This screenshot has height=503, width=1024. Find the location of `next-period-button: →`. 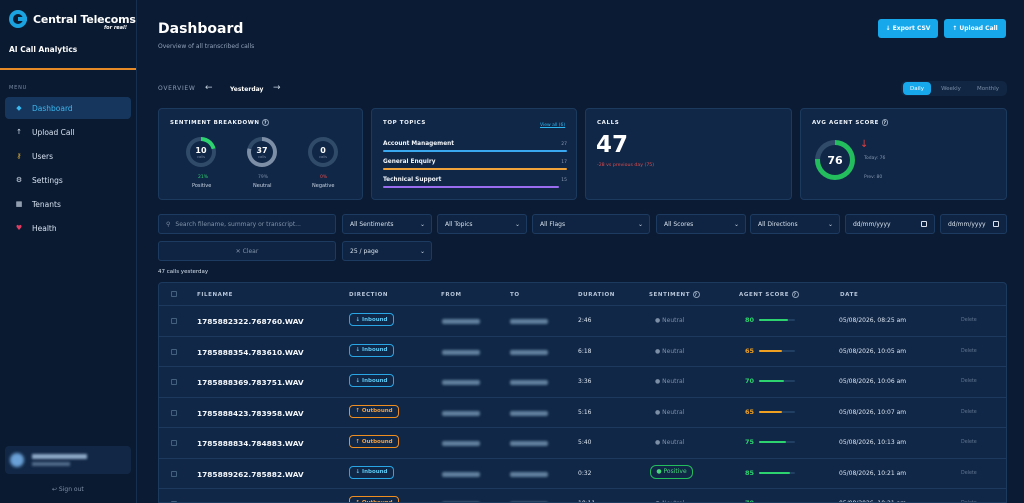

next-period-button: → is located at coordinates (277, 88).